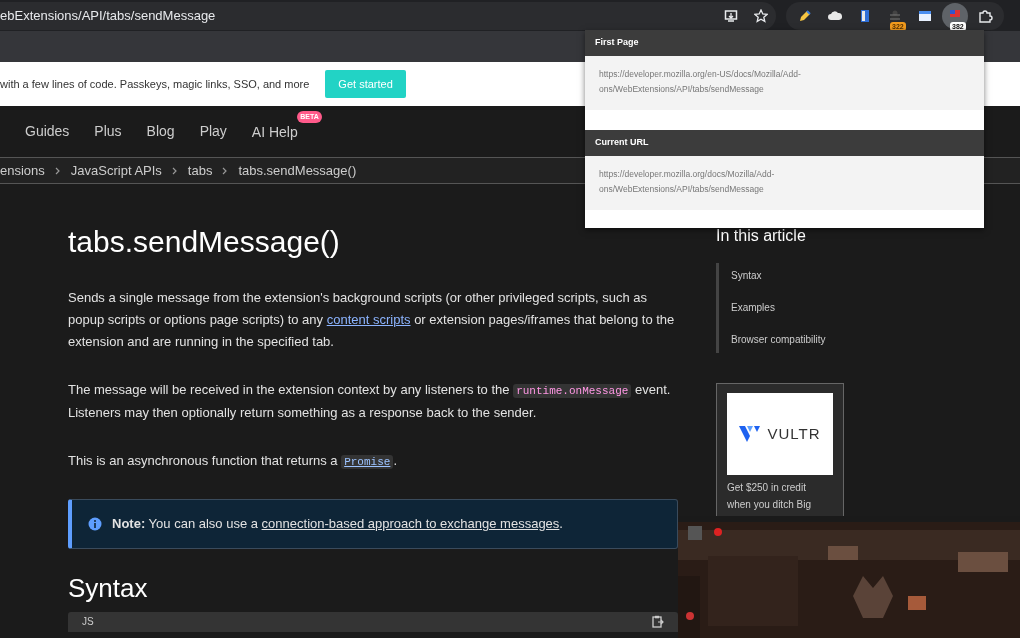 The image size is (1020, 638). I want to click on section-header: Current URL, so click(784, 143).